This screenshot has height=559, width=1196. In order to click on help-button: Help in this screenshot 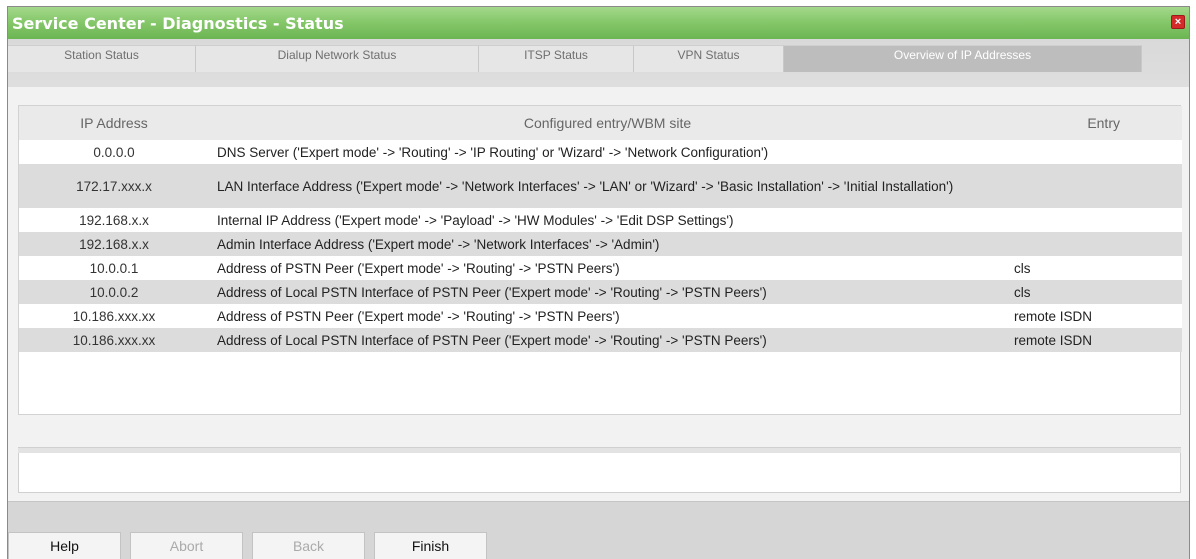, I will do `click(64, 545)`.